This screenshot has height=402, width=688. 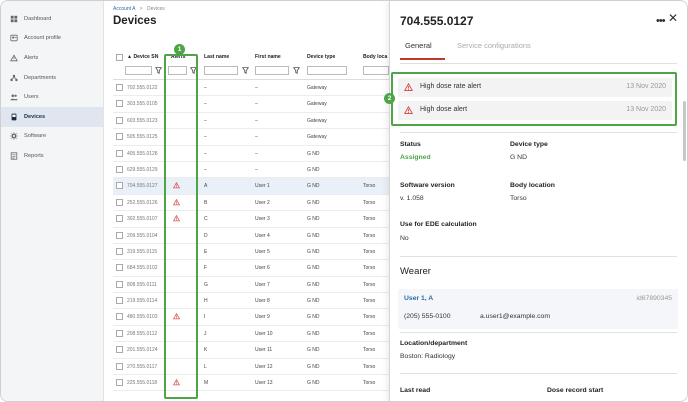 What do you see at coordinates (52, 116) in the screenshot?
I see `sidebar-item-devices: Devices` at bounding box center [52, 116].